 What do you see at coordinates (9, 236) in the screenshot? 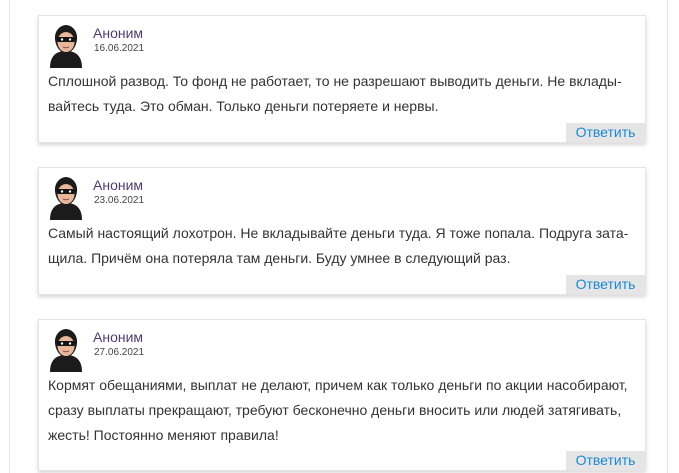
I see `container-border-left` at bounding box center [9, 236].